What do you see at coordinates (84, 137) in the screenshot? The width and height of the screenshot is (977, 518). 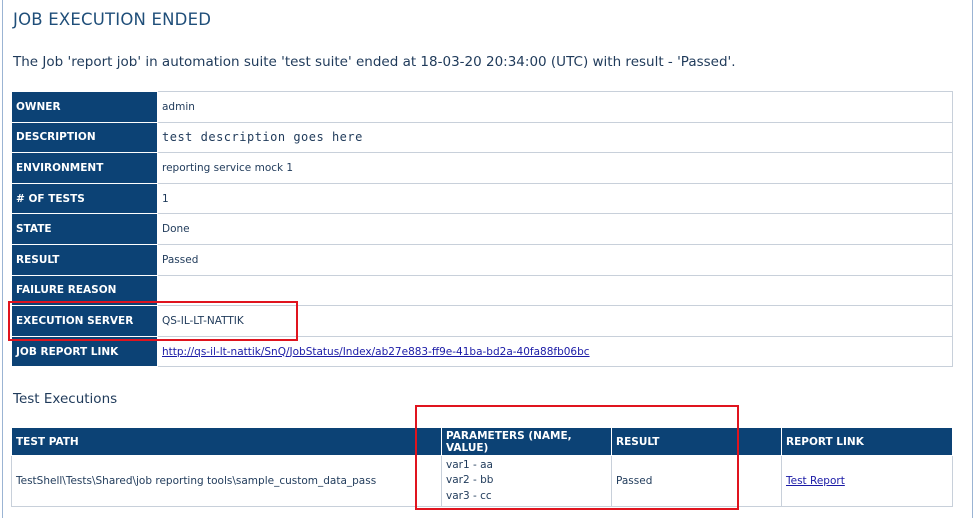 I see `description-label: DESCRIPTION` at bounding box center [84, 137].